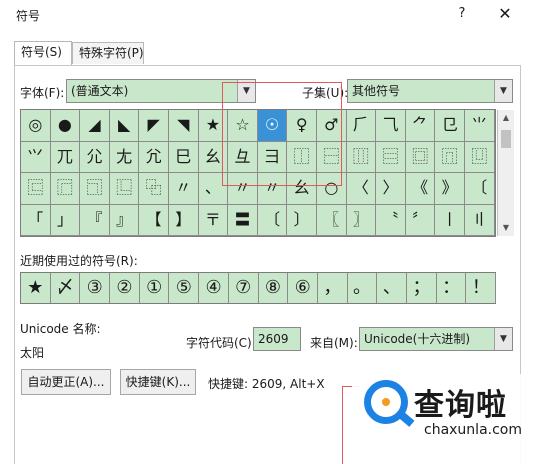  Describe the element at coordinates (452, 288) in the screenshot. I see `recent-symbol-cell: ：` at that location.